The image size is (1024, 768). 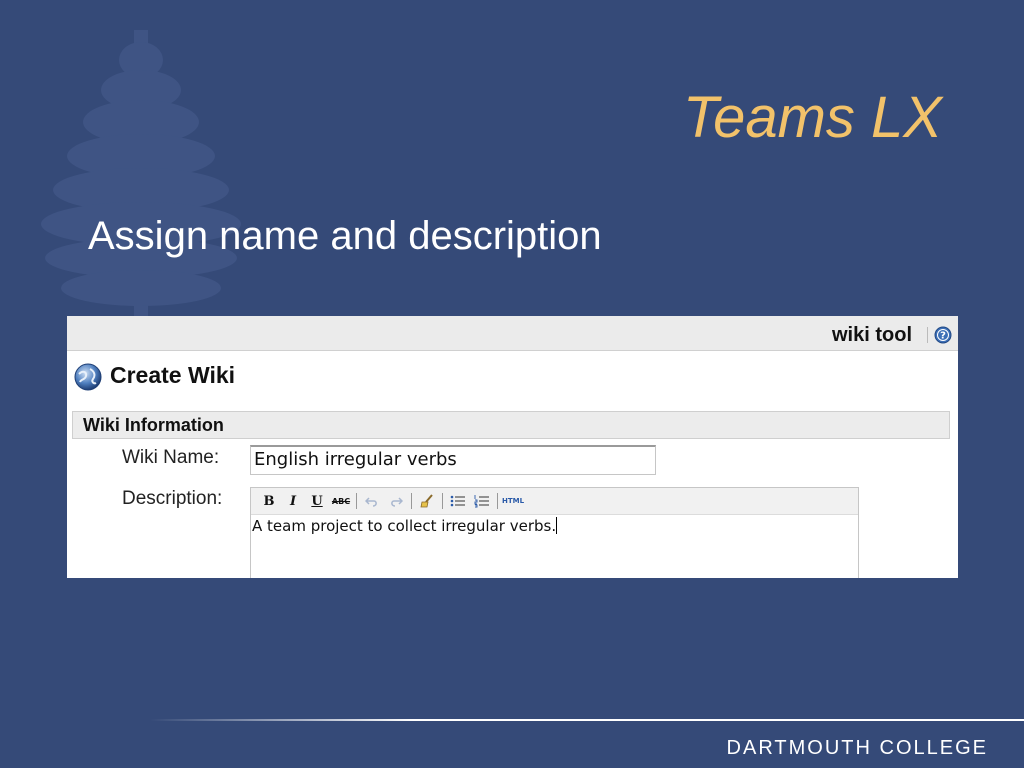 What do you see at coordinates (173, 375) in the screenshot?
I see `page-title: Create Wiki` at bounding box center [173, 375].